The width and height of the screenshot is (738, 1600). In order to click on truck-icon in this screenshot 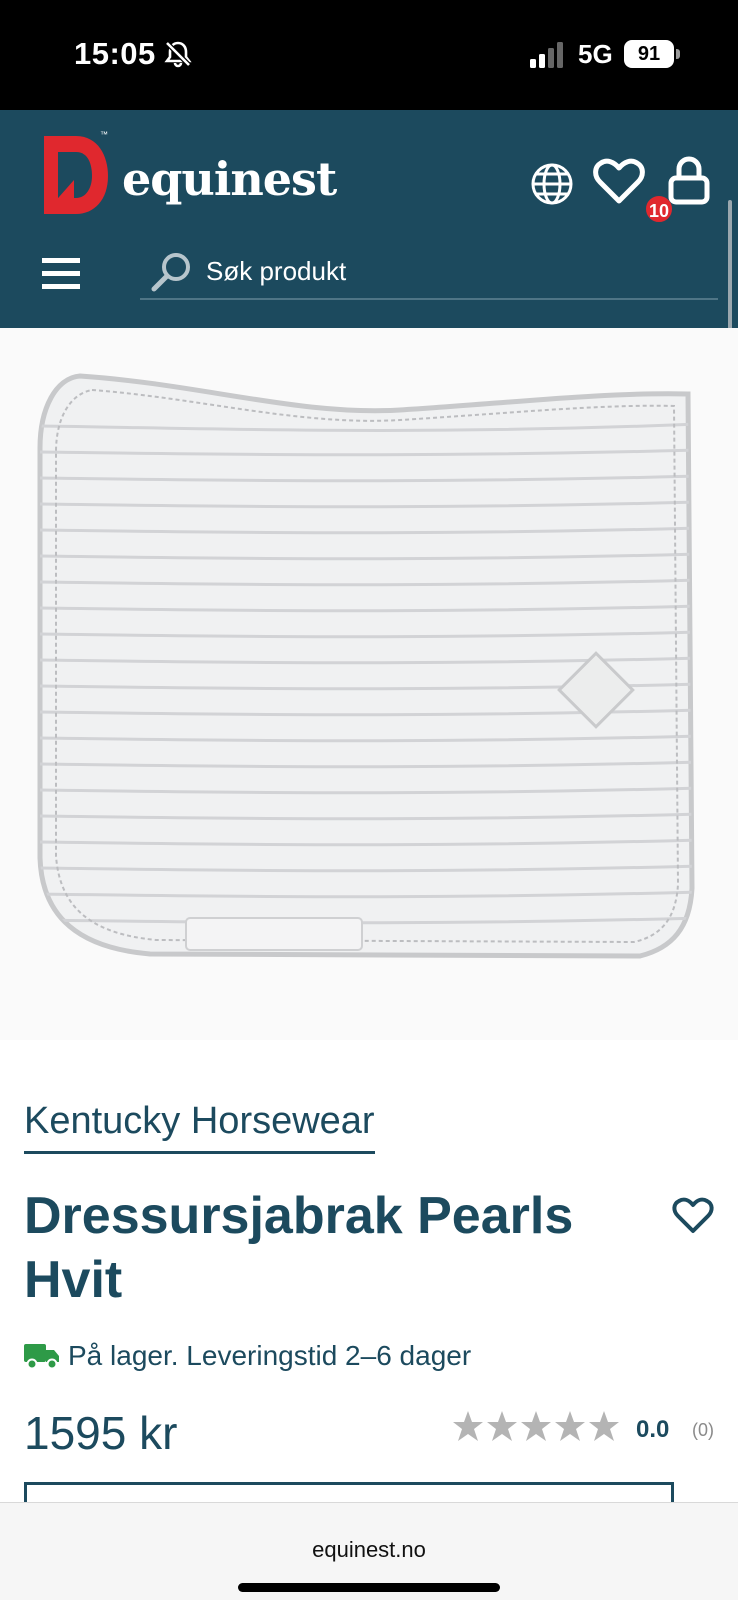, I will do `click(41, 1357)`.